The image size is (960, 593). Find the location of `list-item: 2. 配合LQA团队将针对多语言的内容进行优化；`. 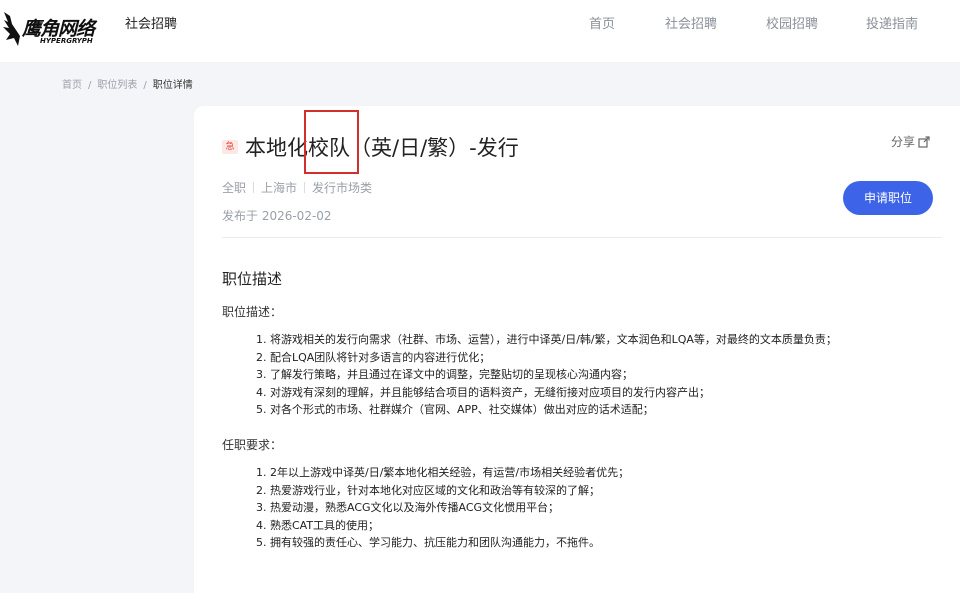

list-item: 2. 配合LQA团队将针对多语言的内容进行优化； is located at coordinates (373, 357).